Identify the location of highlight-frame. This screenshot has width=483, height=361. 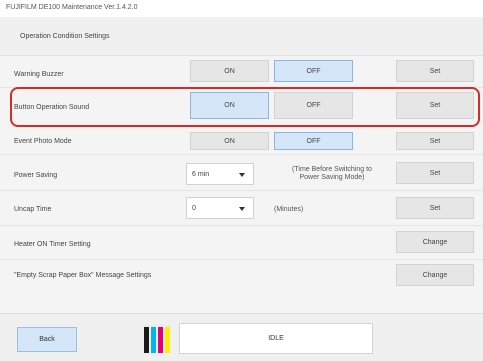
(245, 107).